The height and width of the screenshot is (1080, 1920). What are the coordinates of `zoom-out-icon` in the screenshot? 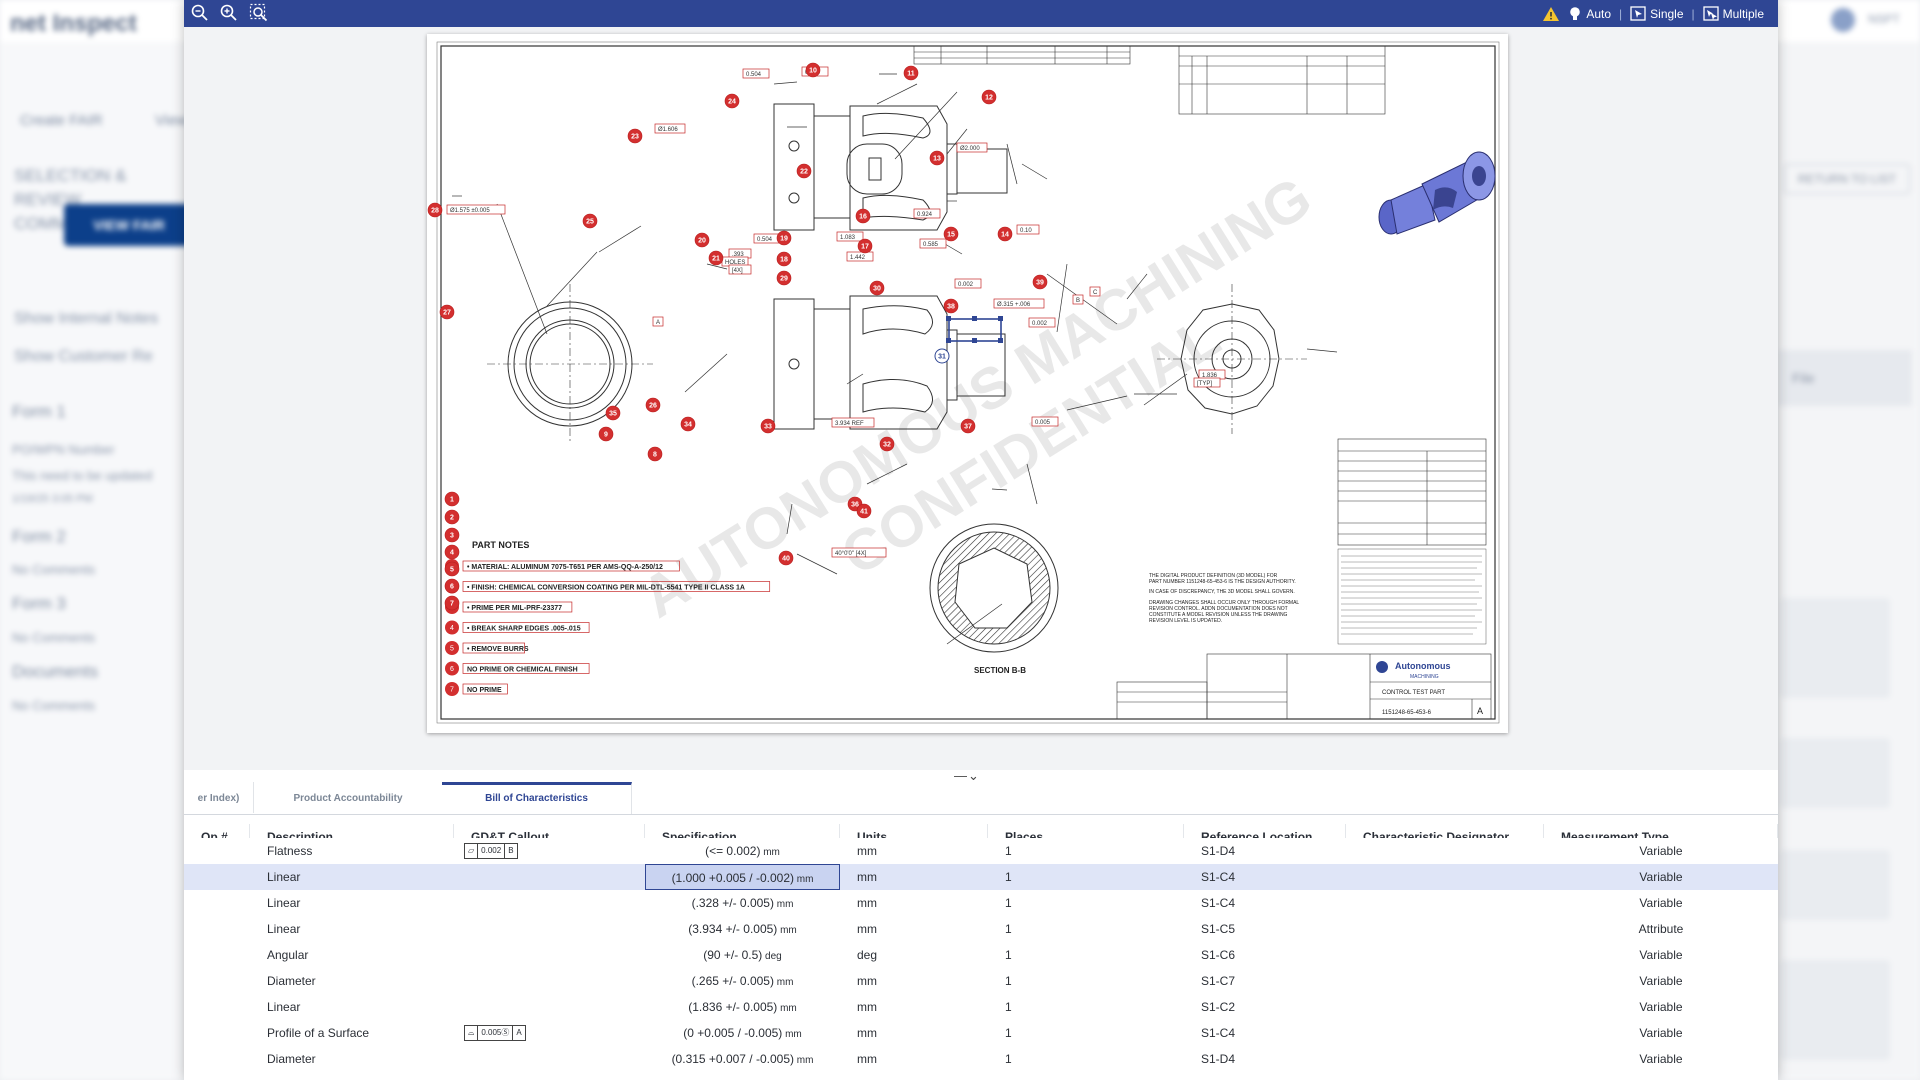 It's located at (200, 13).